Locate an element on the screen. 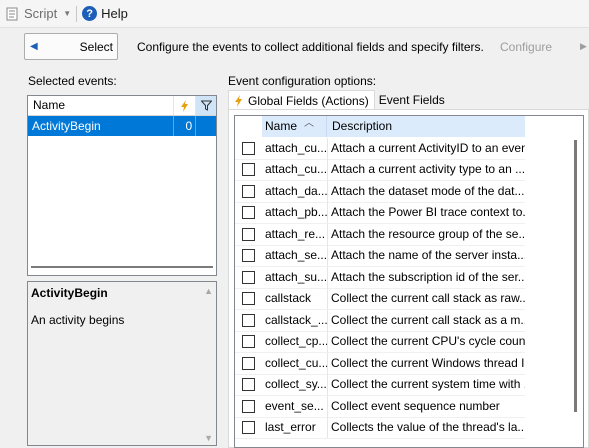 The width and height of the screenshot is (589, 448). selected-events-label: Selected events: is located at coordinates (72, 81).